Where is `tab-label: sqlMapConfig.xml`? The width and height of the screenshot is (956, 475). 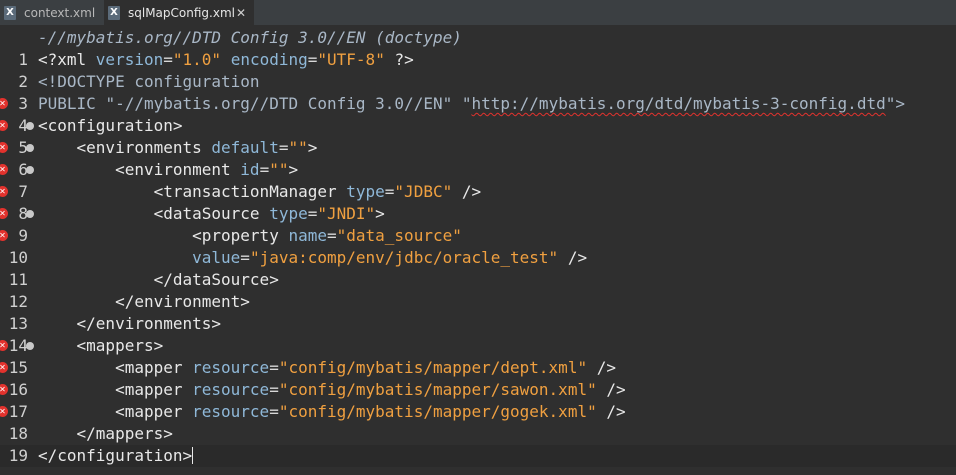
tab-label: sqlMapConfig.xml is located at coordinates (181, 12).